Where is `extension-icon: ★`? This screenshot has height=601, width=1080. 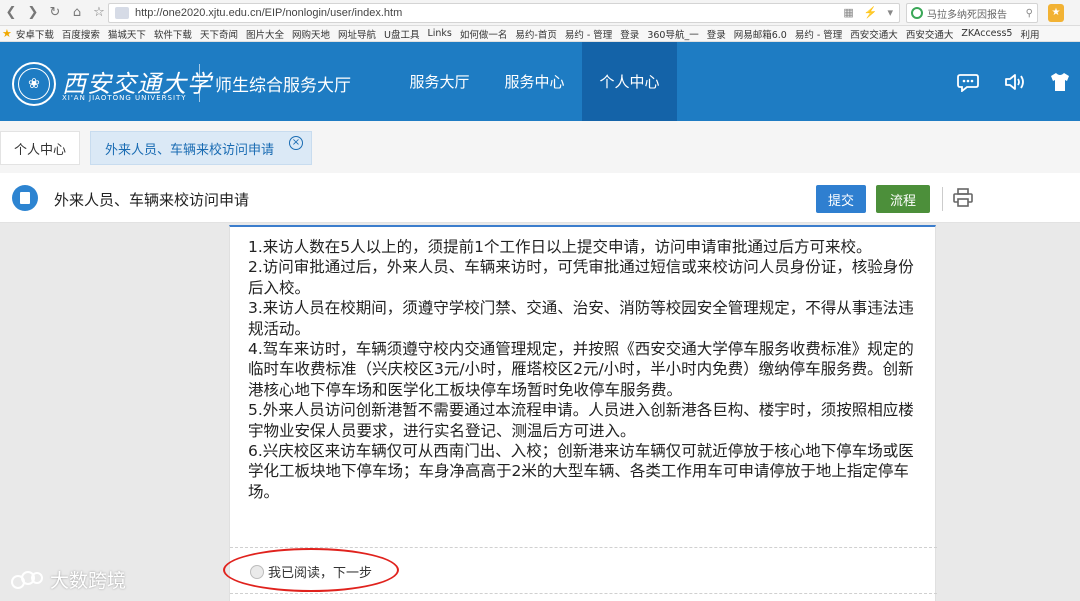
extension-icon: ★ is located at coordinates (1056, 13).